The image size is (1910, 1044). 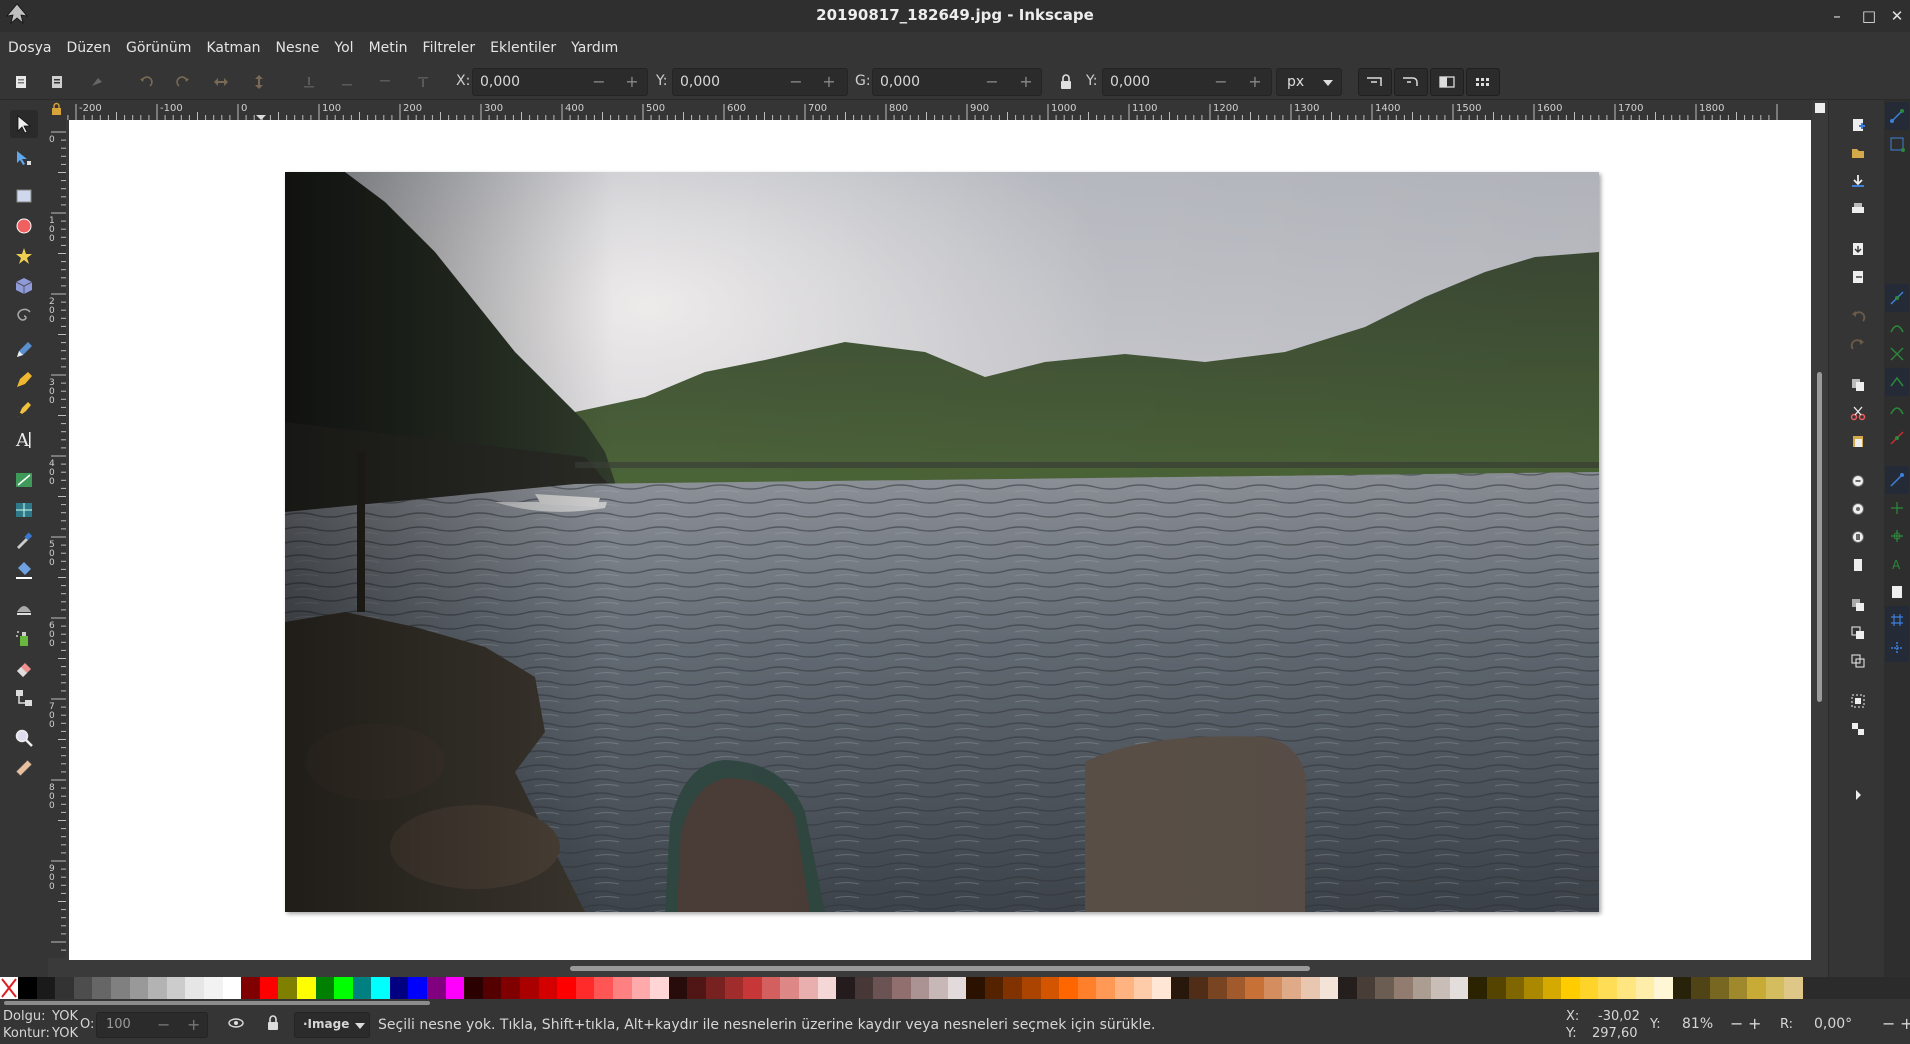 What do you see at coordinates (423, 82) in the screenshot?
I see `lower-to-bottom-icon` at bounding box center [423, 82].